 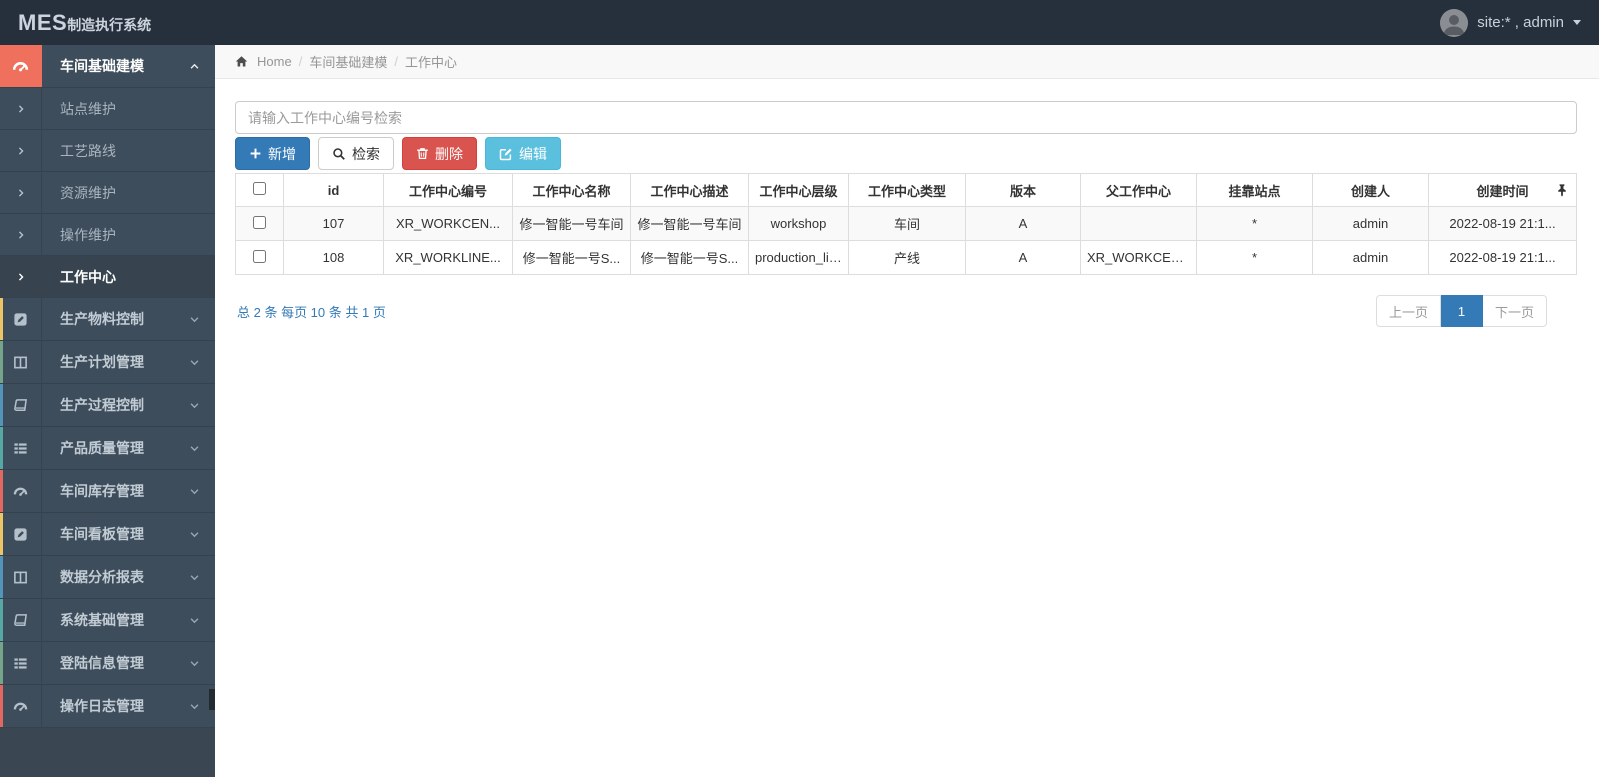 I want to click on sidebar-item-workshop-inventory-management: 车间库存管理, so click(x=107, y=491).